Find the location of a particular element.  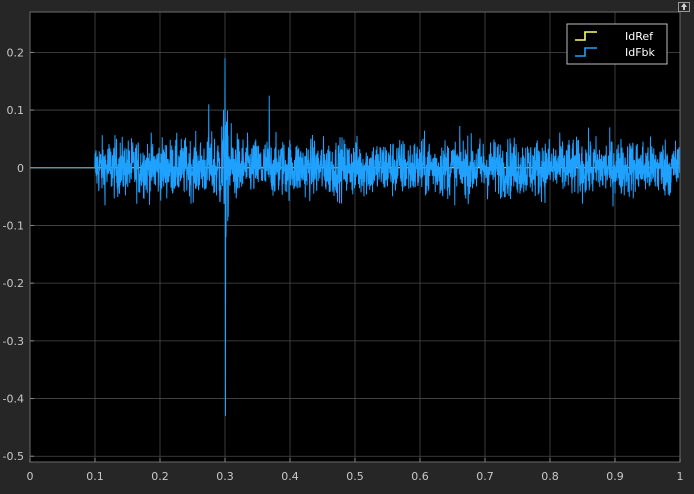

y-tick-labels: 0.2 0.1 0 -0.1 -0.2 -0.3 -0.4 -0.5 is located at coordinates (18, 254).